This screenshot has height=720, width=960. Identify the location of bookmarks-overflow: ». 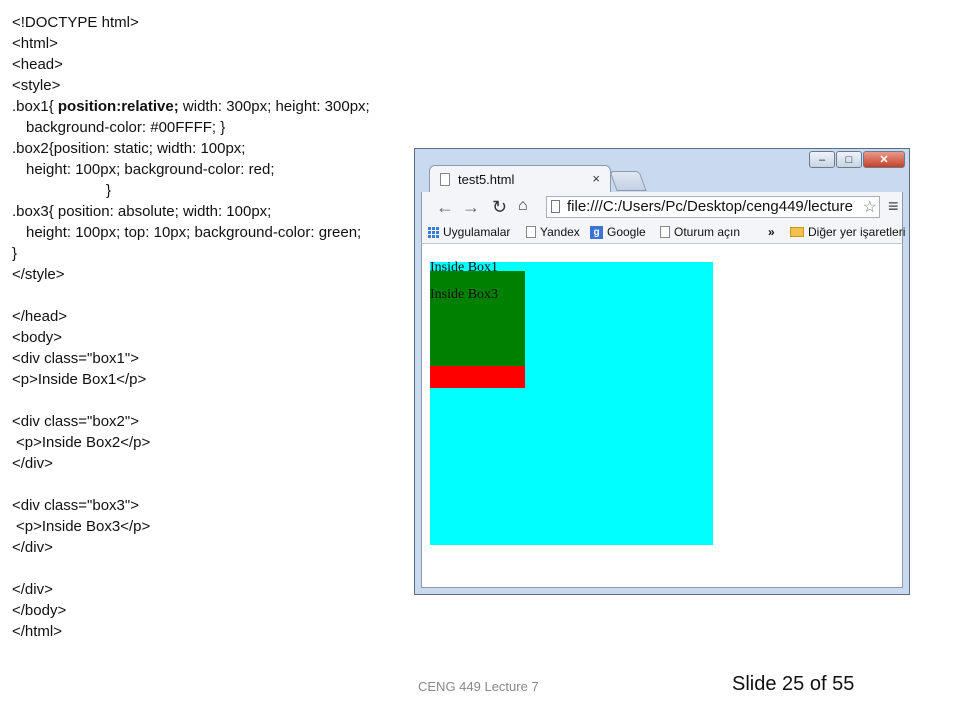
(771, 232).